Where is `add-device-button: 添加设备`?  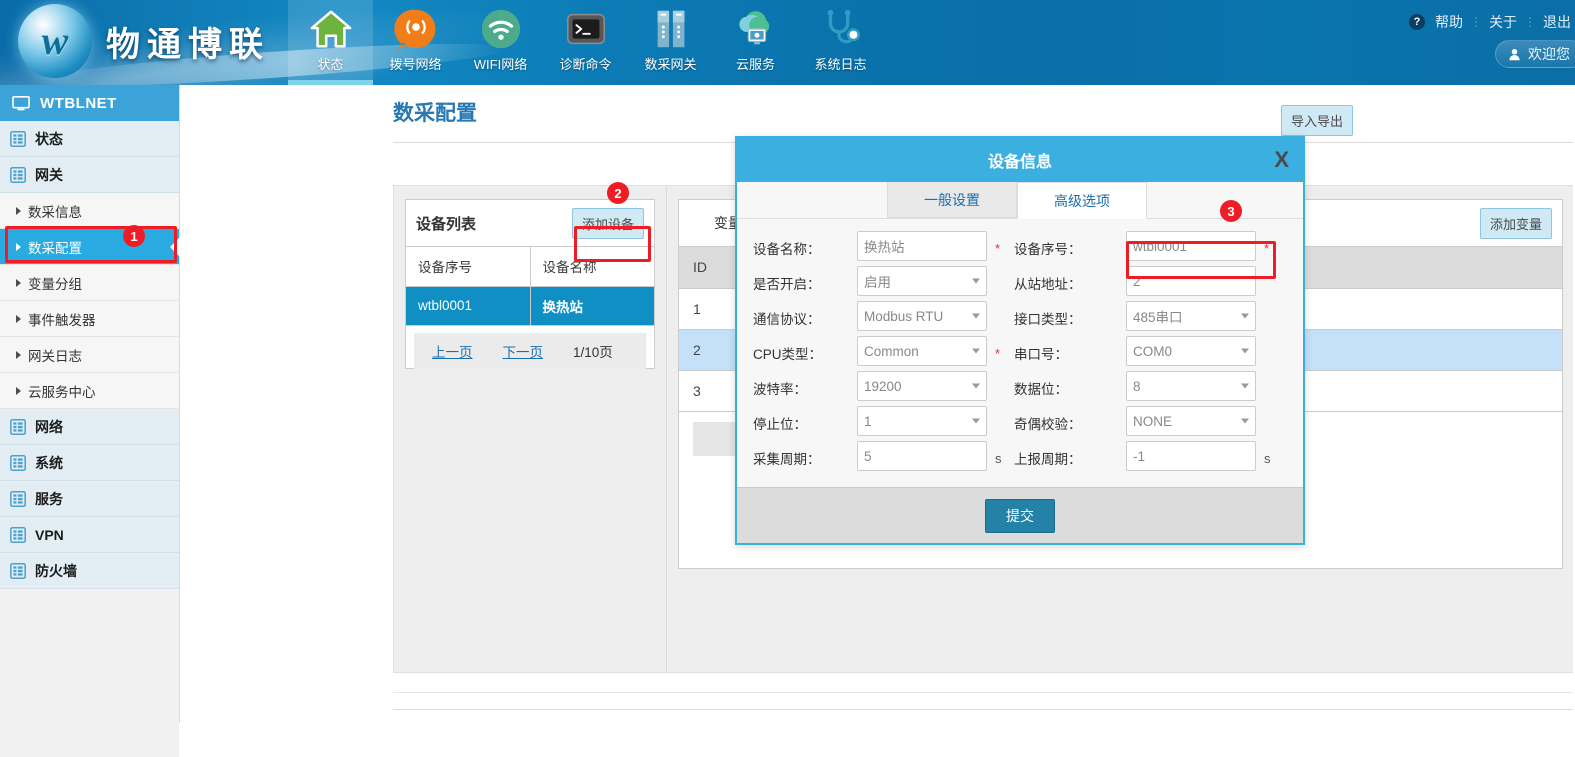 add-device-button: 添加设备 is located at coordinates (607, 223).